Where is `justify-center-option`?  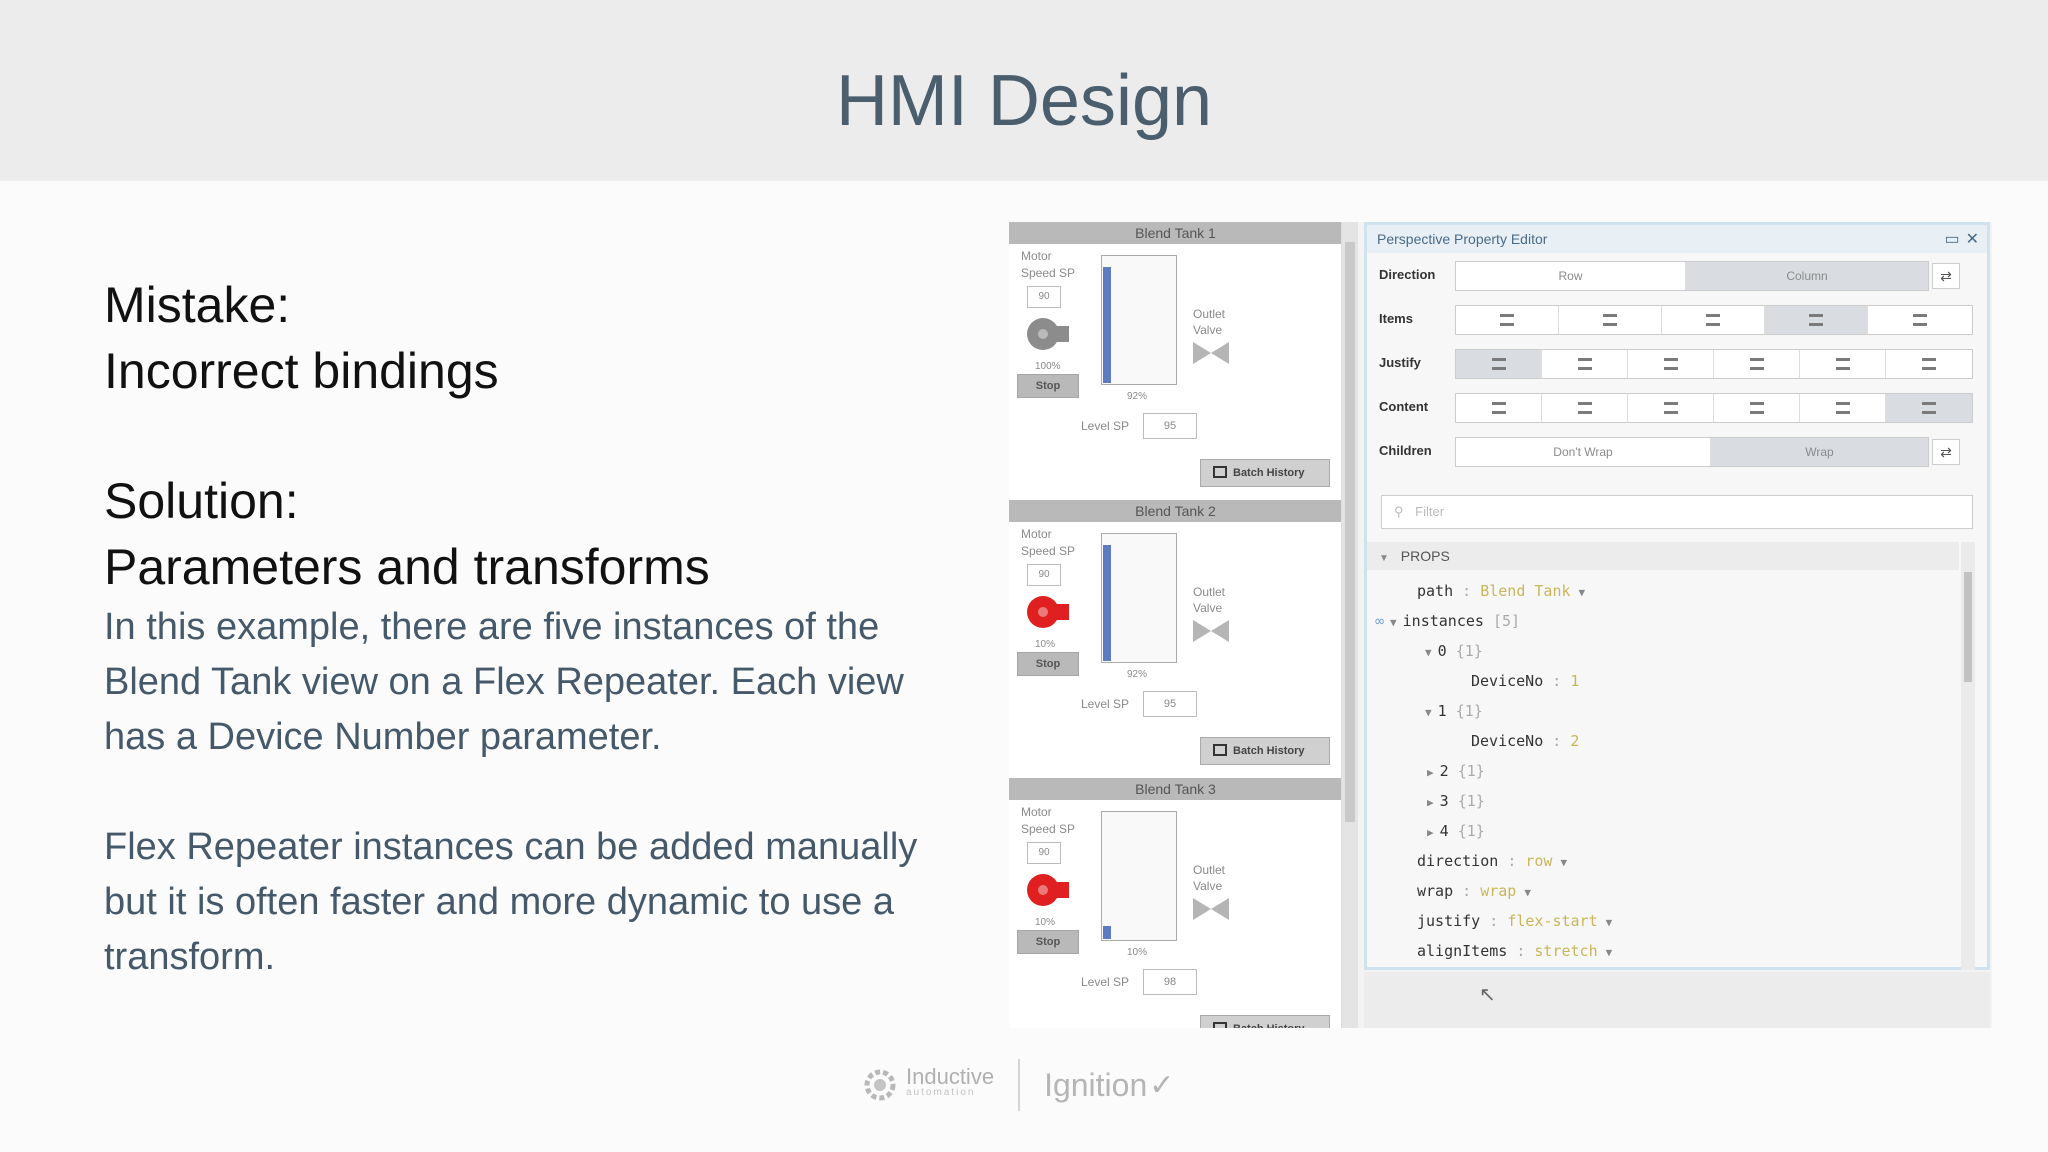 justify-center-option is located at coordinates (1585, 364).